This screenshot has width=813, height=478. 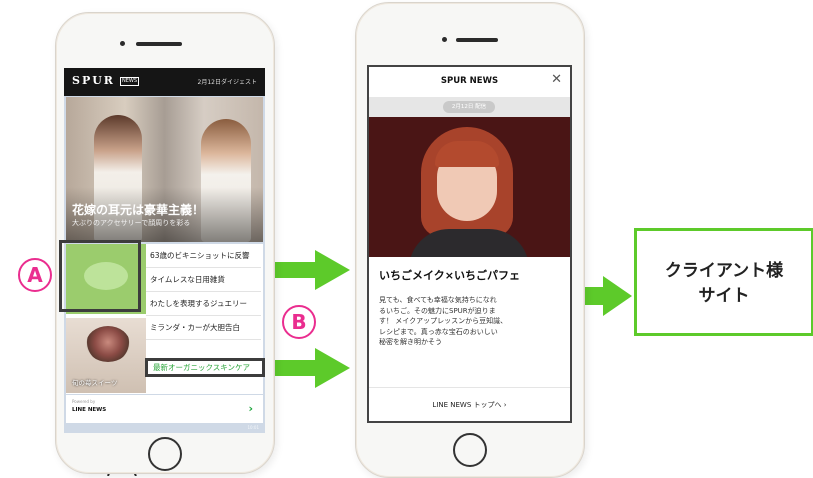 I want to click on client-site-label: クライアント様 サイト, so click(x=724, y=283).